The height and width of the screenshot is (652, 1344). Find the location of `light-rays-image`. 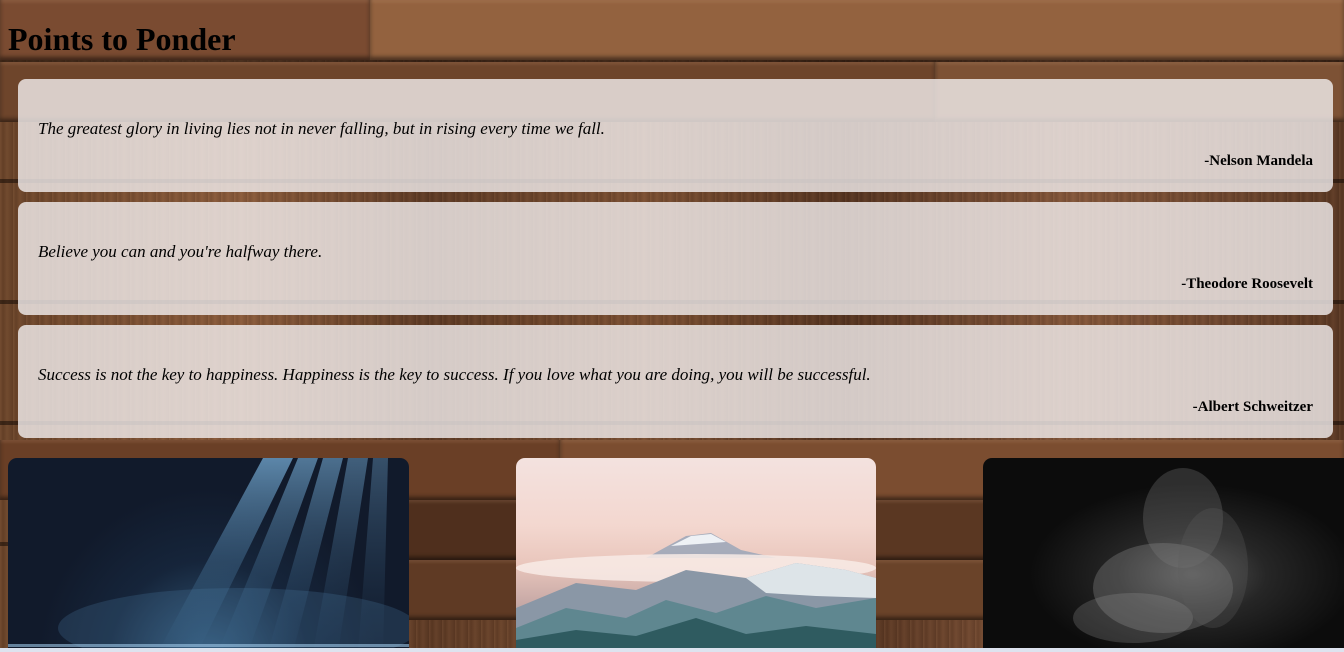

light-rays-image is located at coordinates (208, 555).